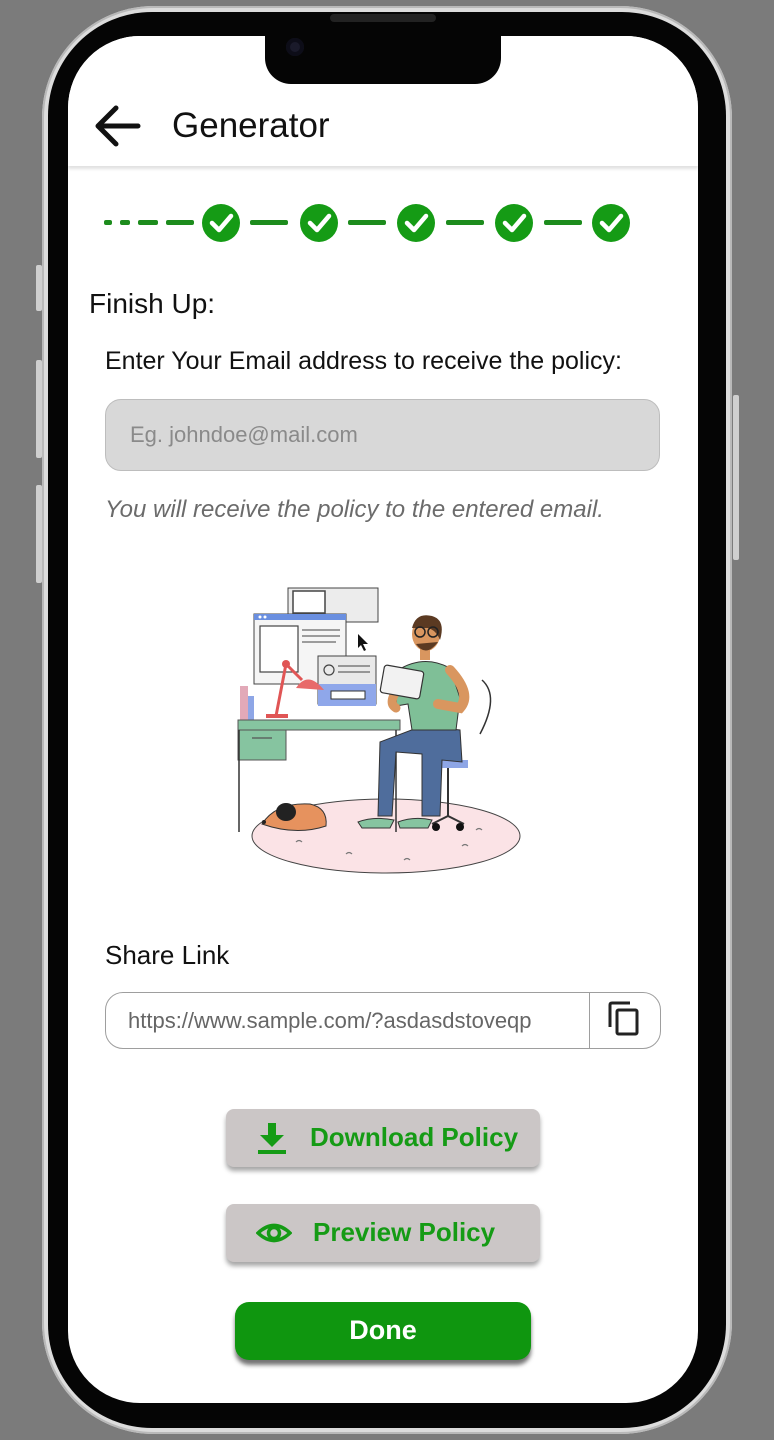  I want to click on side-button, so click(39, 288).